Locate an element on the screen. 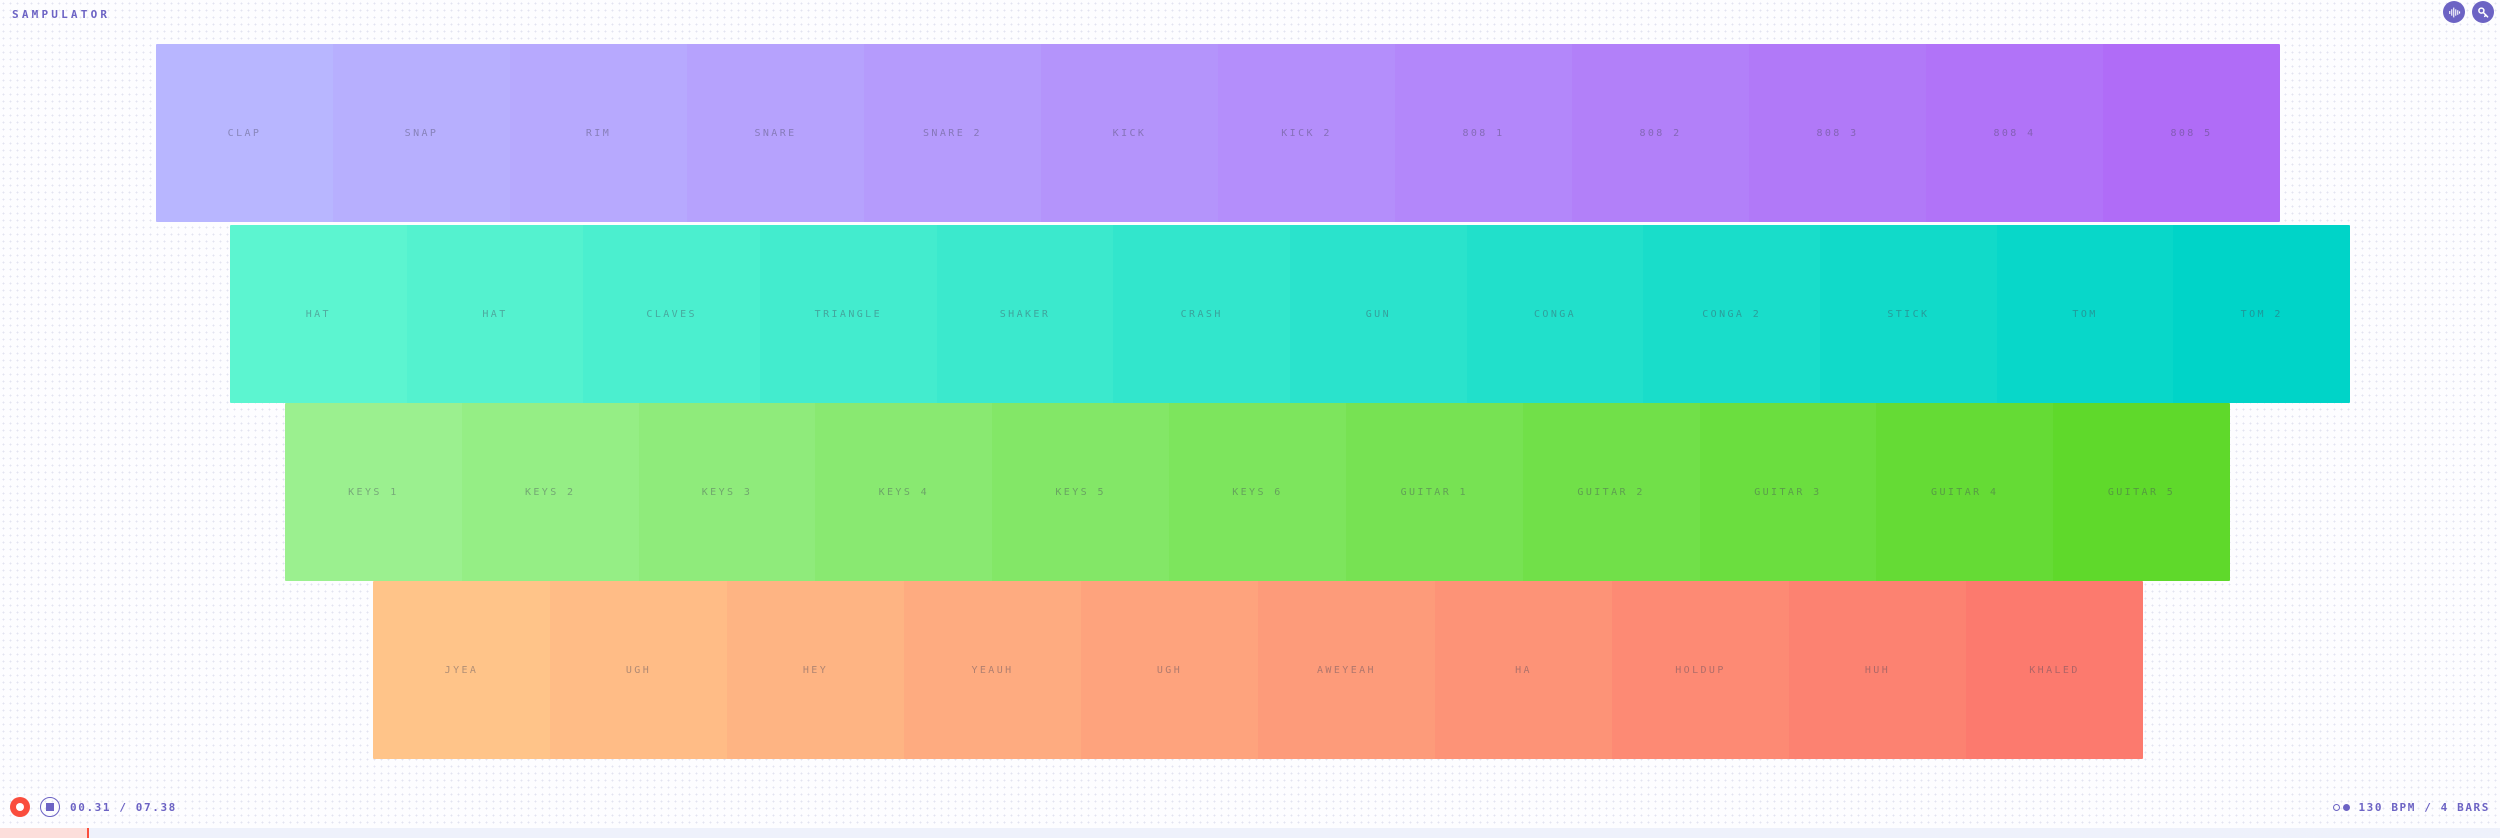 The width and height of the screenshot is (2500, 838). pad-vocals-4: UGH is located at coordinates (1169, 670).